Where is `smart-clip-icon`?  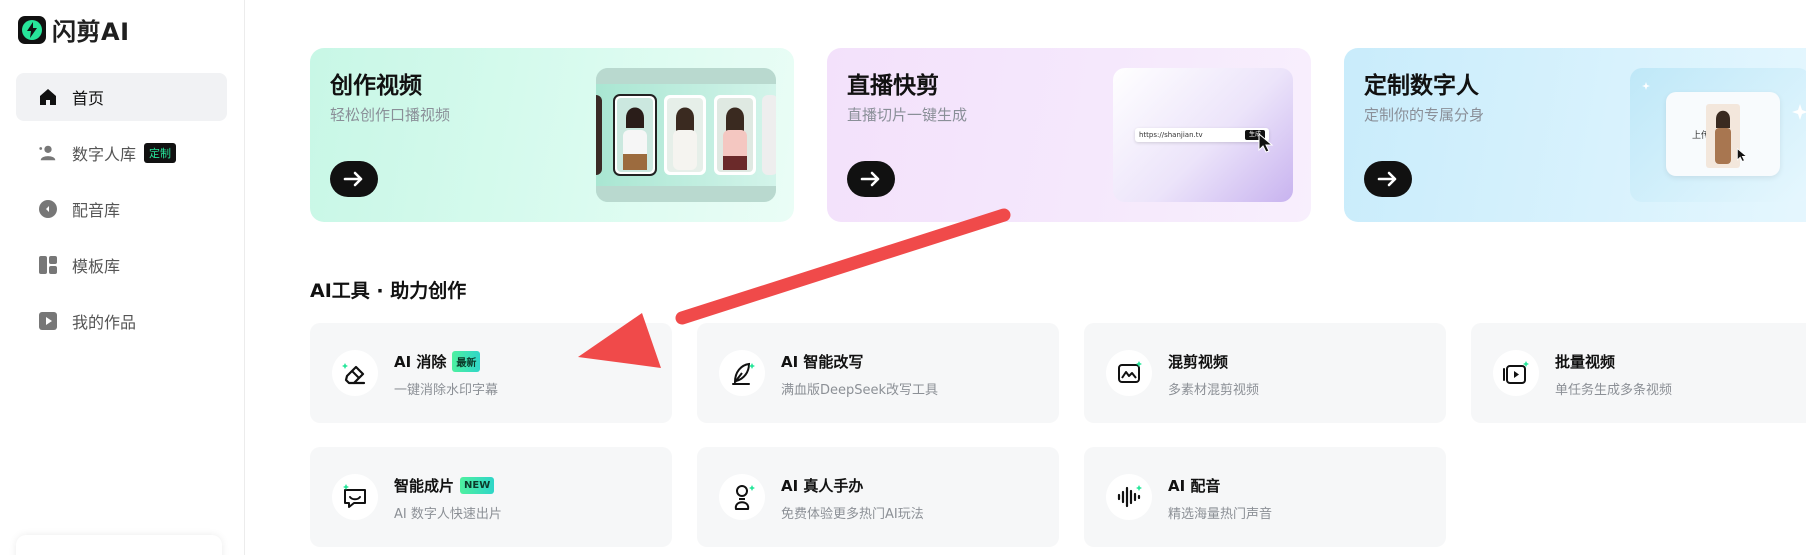 smart-clip-icon is located at coordinates (355, 497).